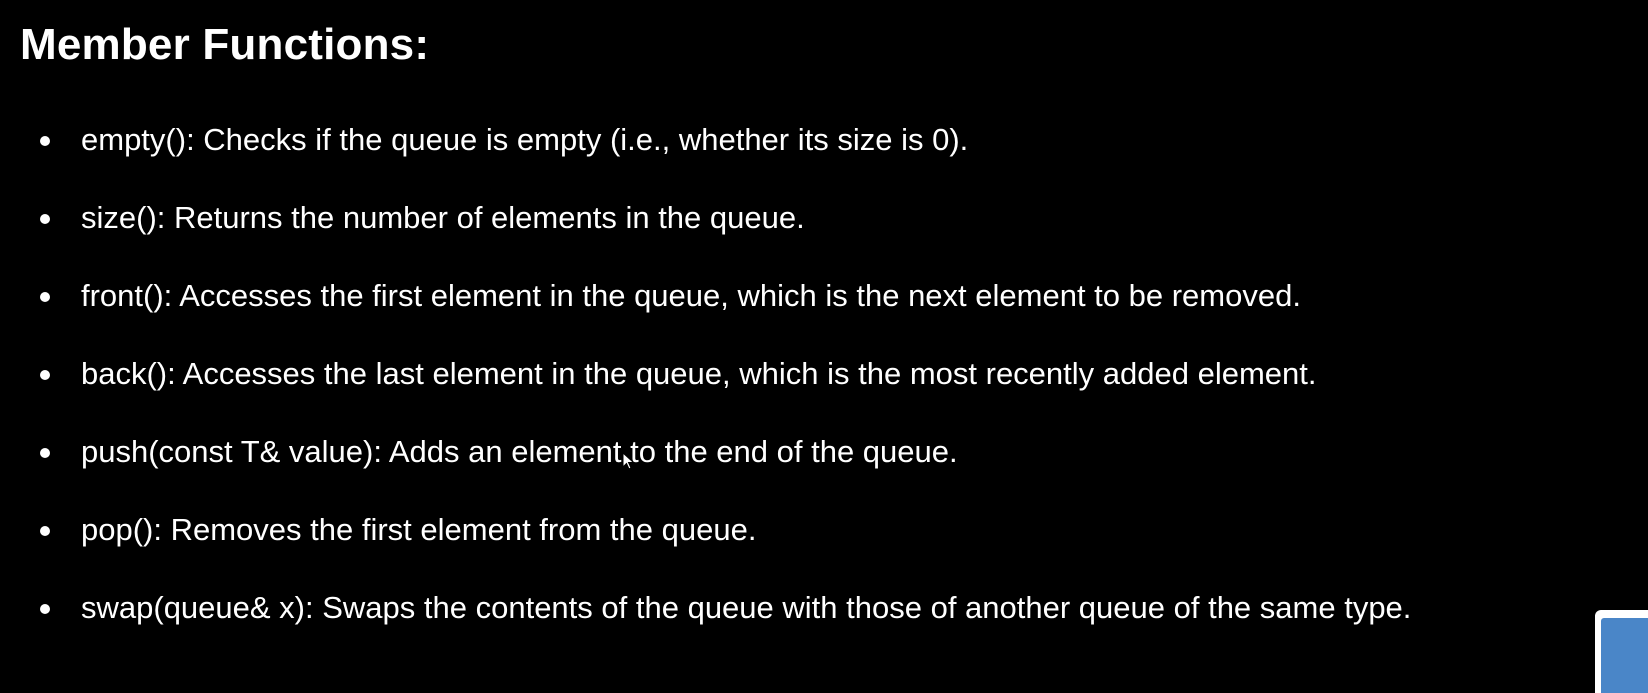 This screenshot has width=1648, height=693. Describe the element at coordinates (628, 461) in the screenshot. I see `mouse-cursor-icon` at that location.